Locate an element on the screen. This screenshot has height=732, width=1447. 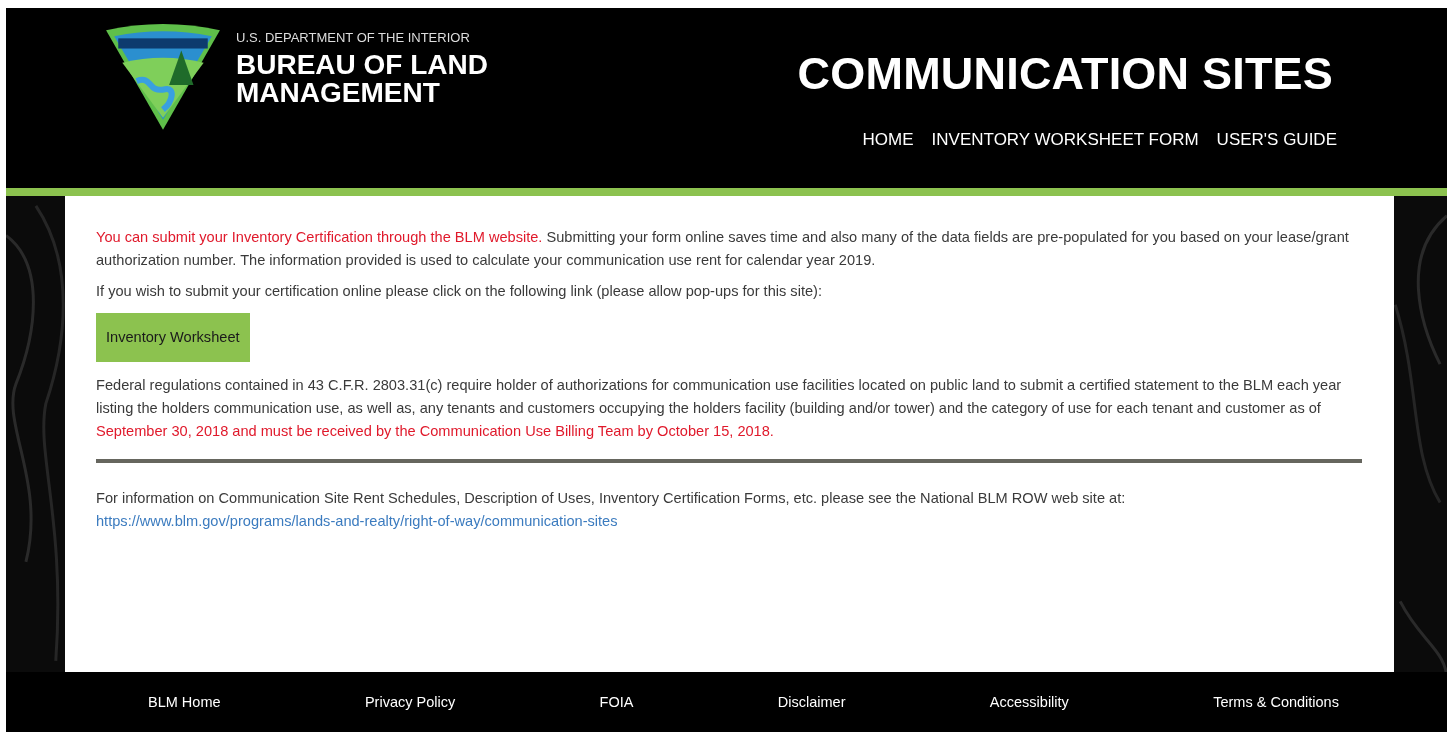
footer-link: Privacy Policy is located at coordinates (410, 702).